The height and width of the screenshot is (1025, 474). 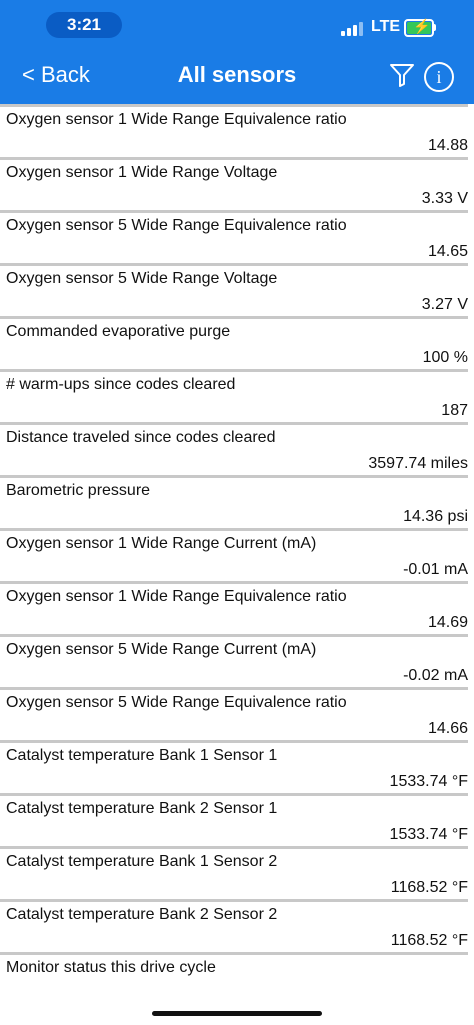 What do you see at coordinates (447, 728) in the screenshot?
I see `sensor-value: 14.66` at bounding box center [447, 728].